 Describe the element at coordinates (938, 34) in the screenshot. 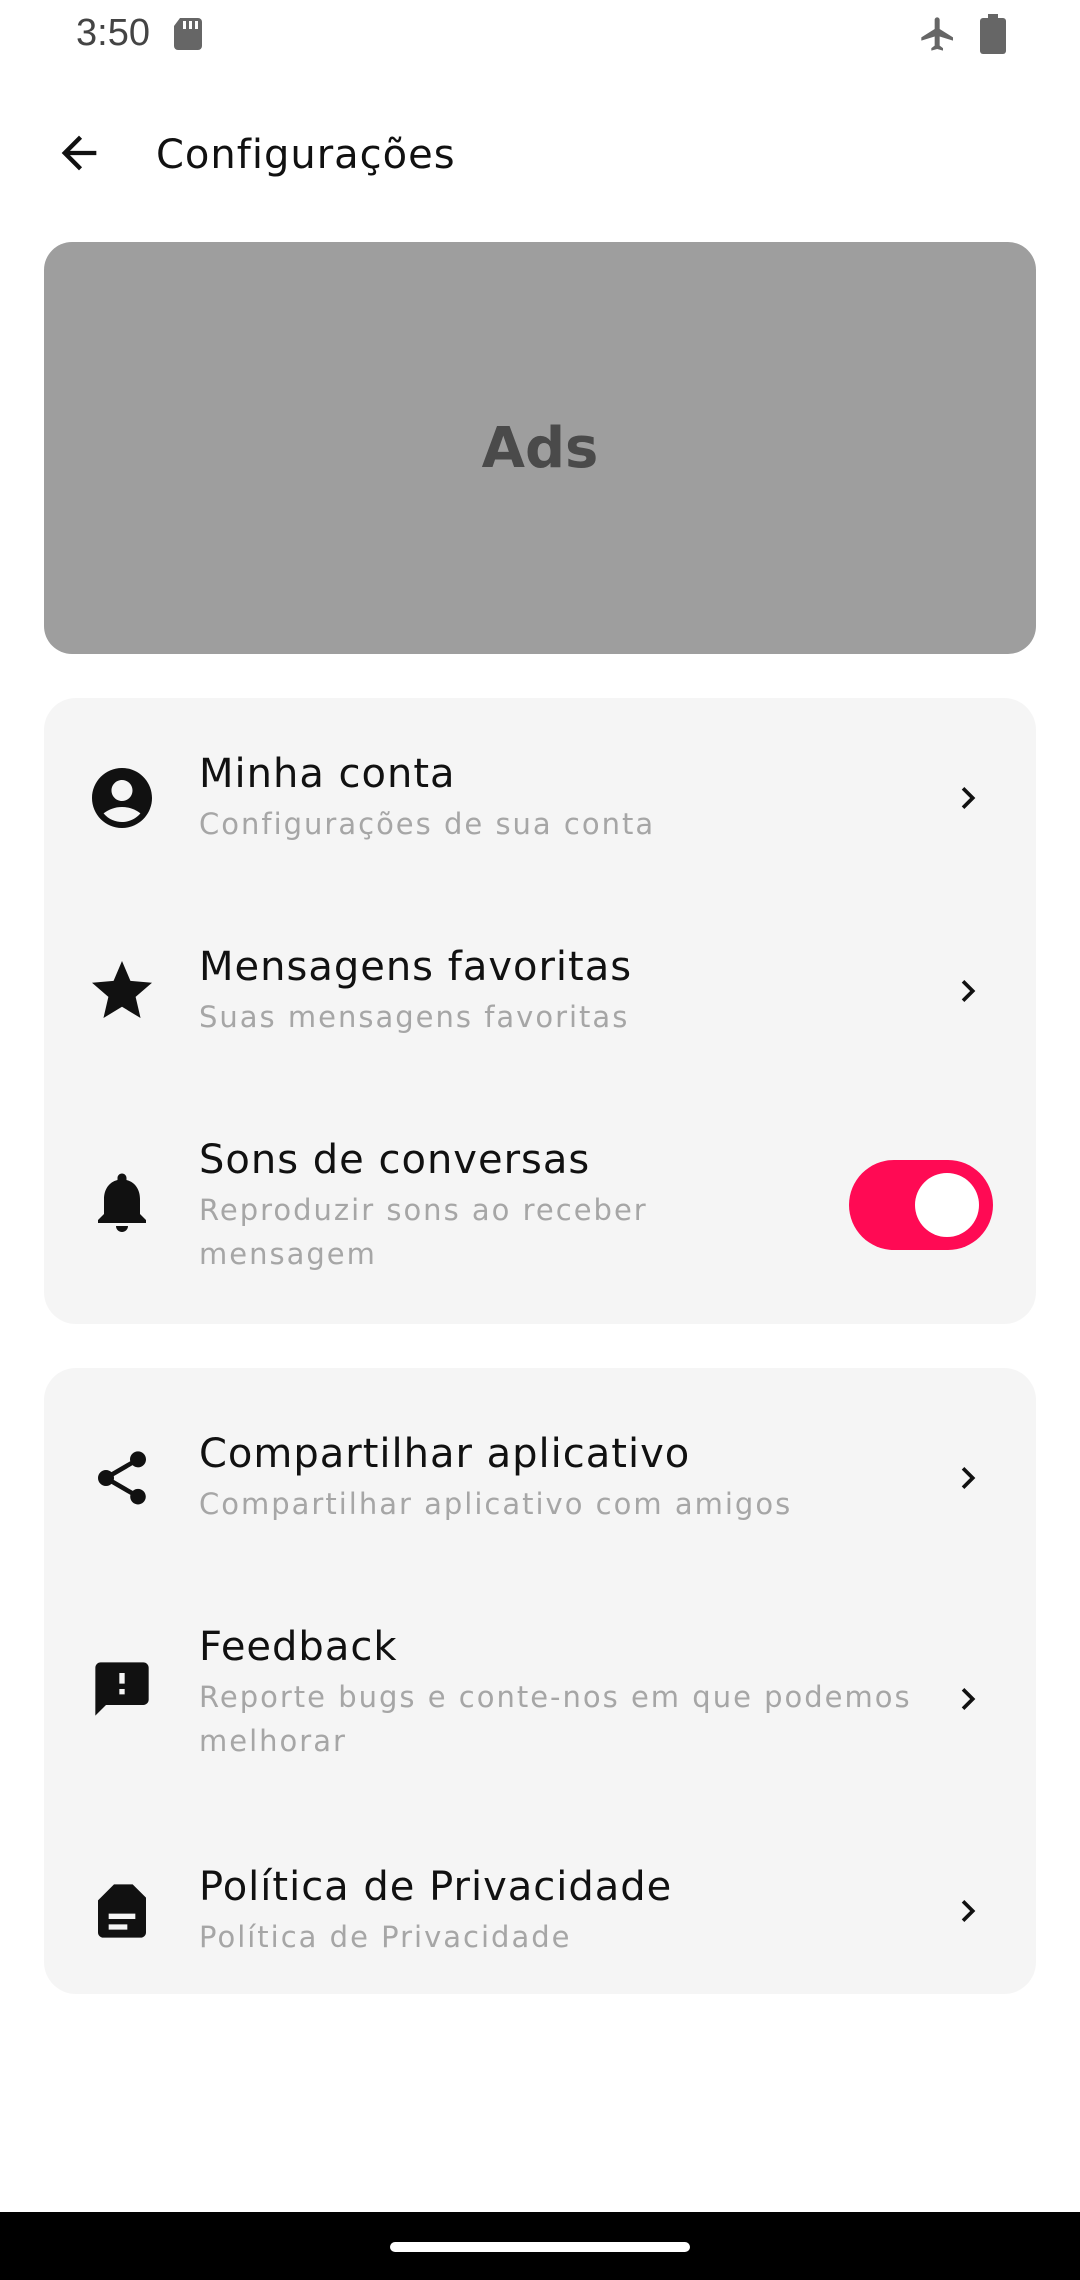

I see `airplane-mode-icon` at that location.